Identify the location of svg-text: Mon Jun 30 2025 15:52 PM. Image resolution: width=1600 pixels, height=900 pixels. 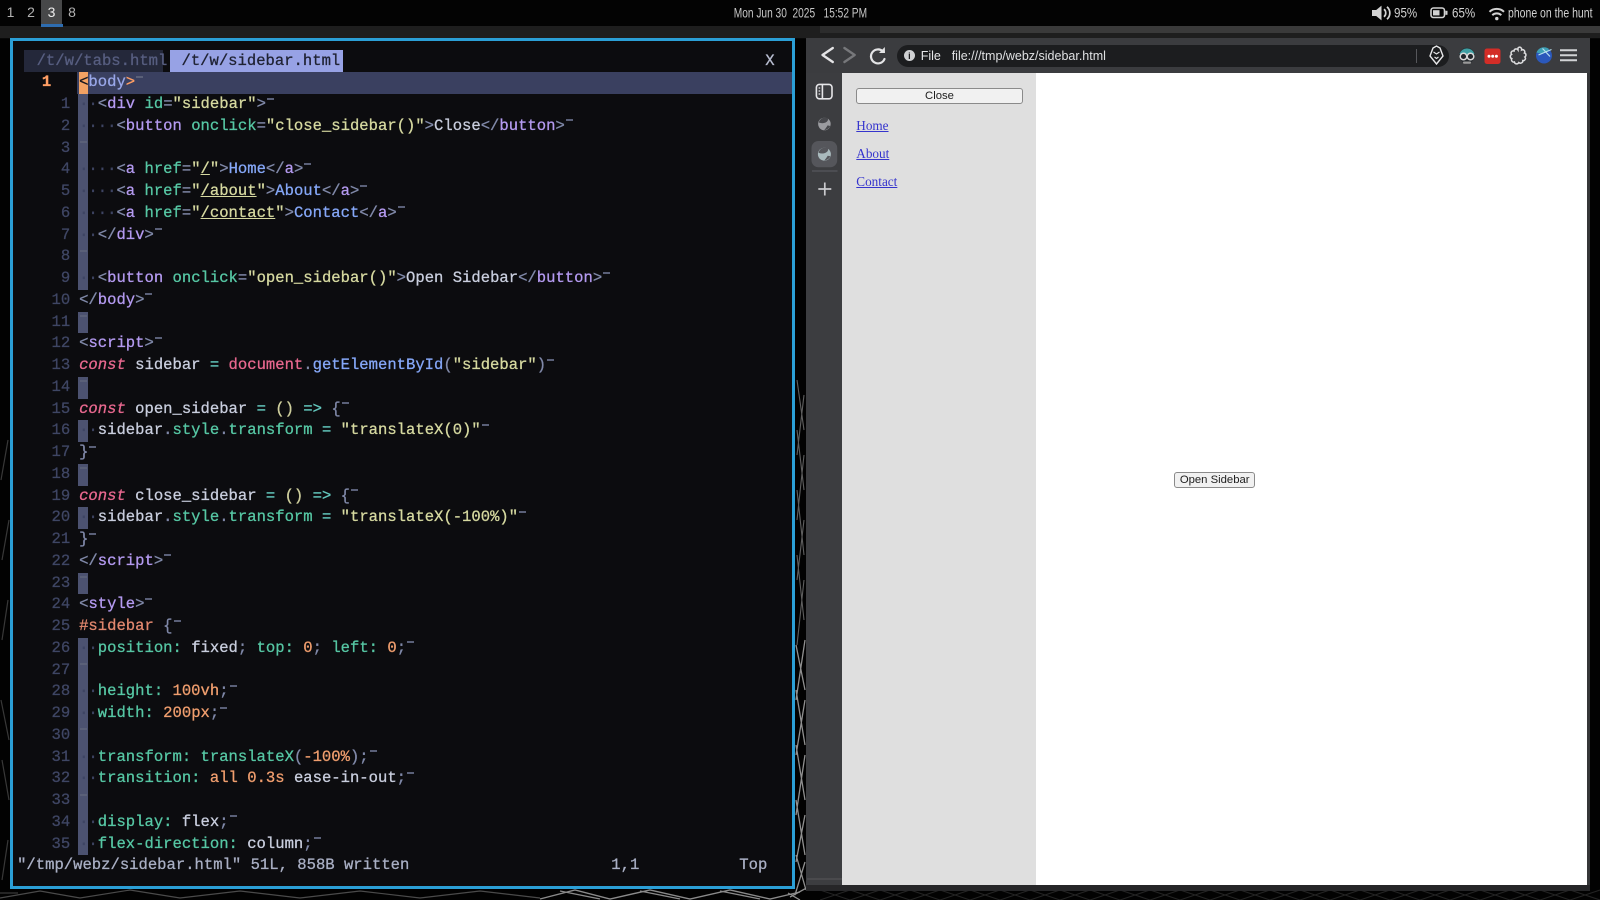
(800, 13).